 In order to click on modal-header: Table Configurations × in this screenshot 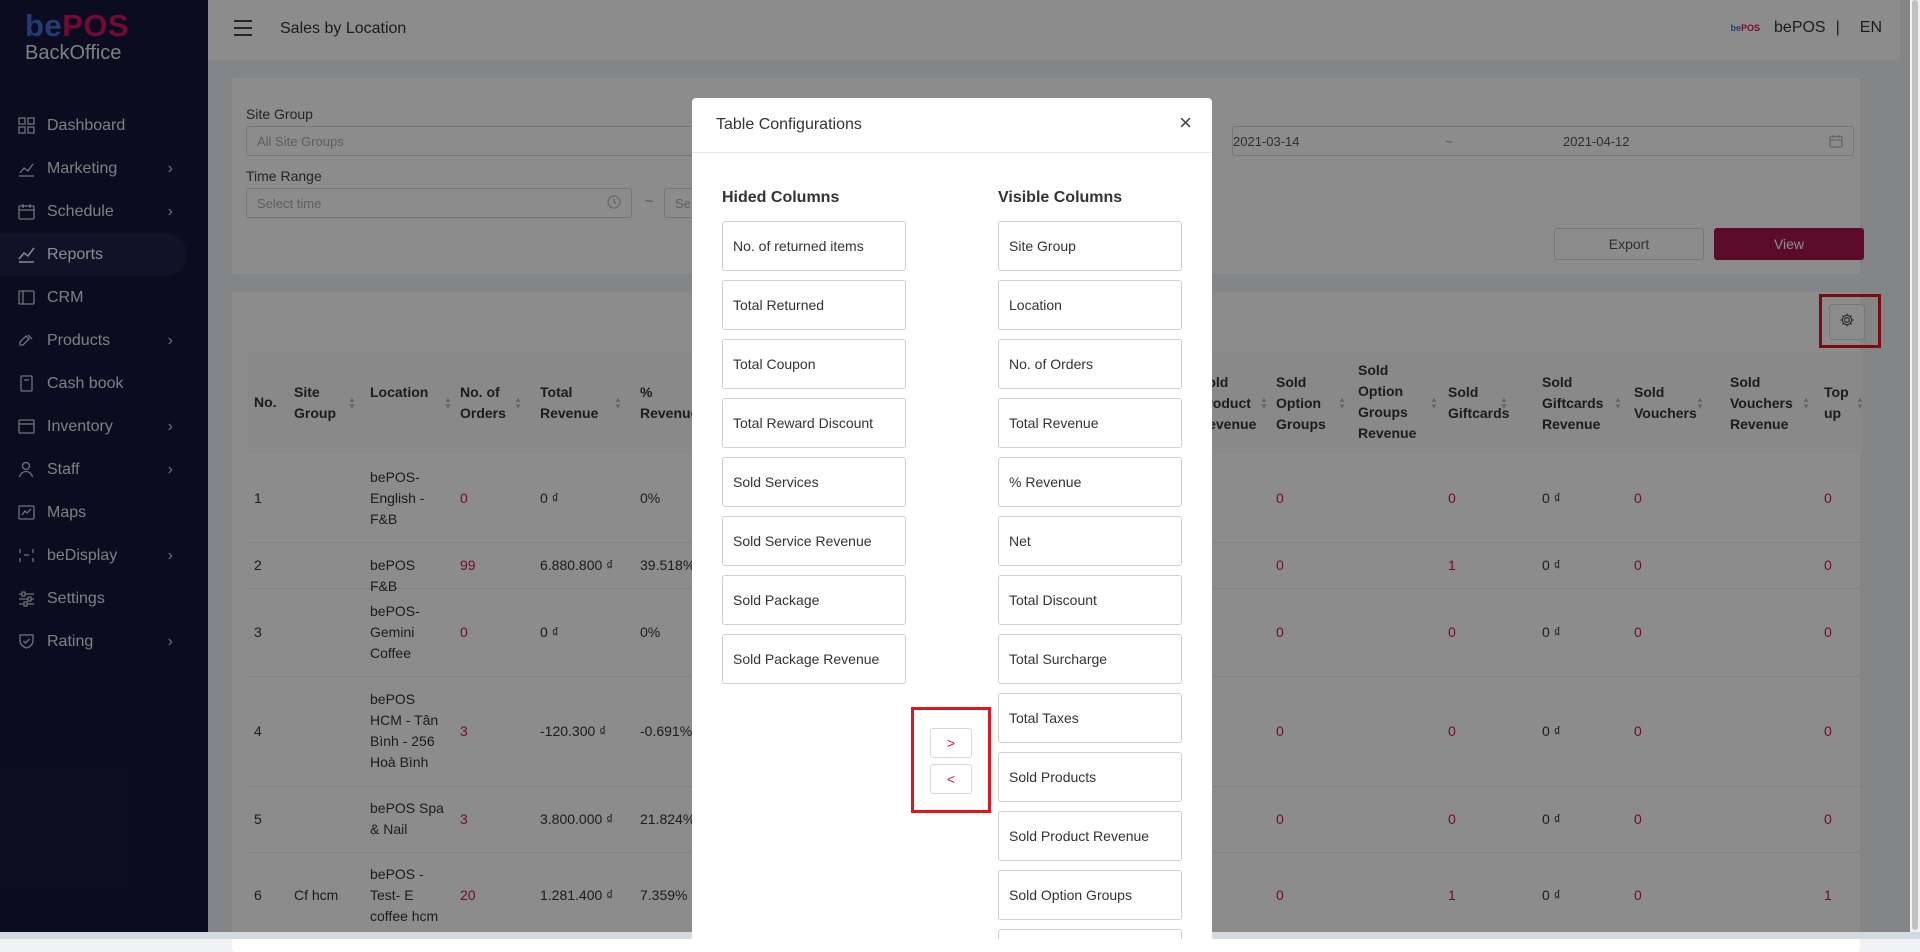, I will do `click(952, 125)`.